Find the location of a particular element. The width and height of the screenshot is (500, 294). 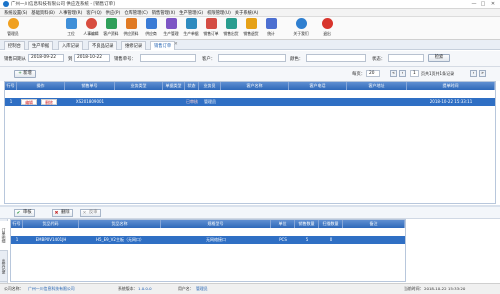

close-button: ✕ is located at coordinates (493, 4).